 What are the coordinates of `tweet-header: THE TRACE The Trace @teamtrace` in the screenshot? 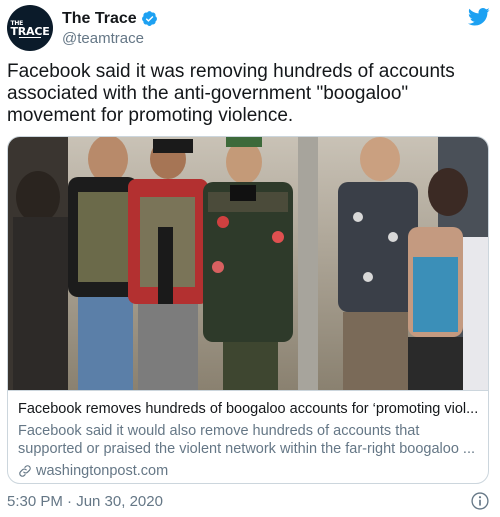 It's located at (248, 28).